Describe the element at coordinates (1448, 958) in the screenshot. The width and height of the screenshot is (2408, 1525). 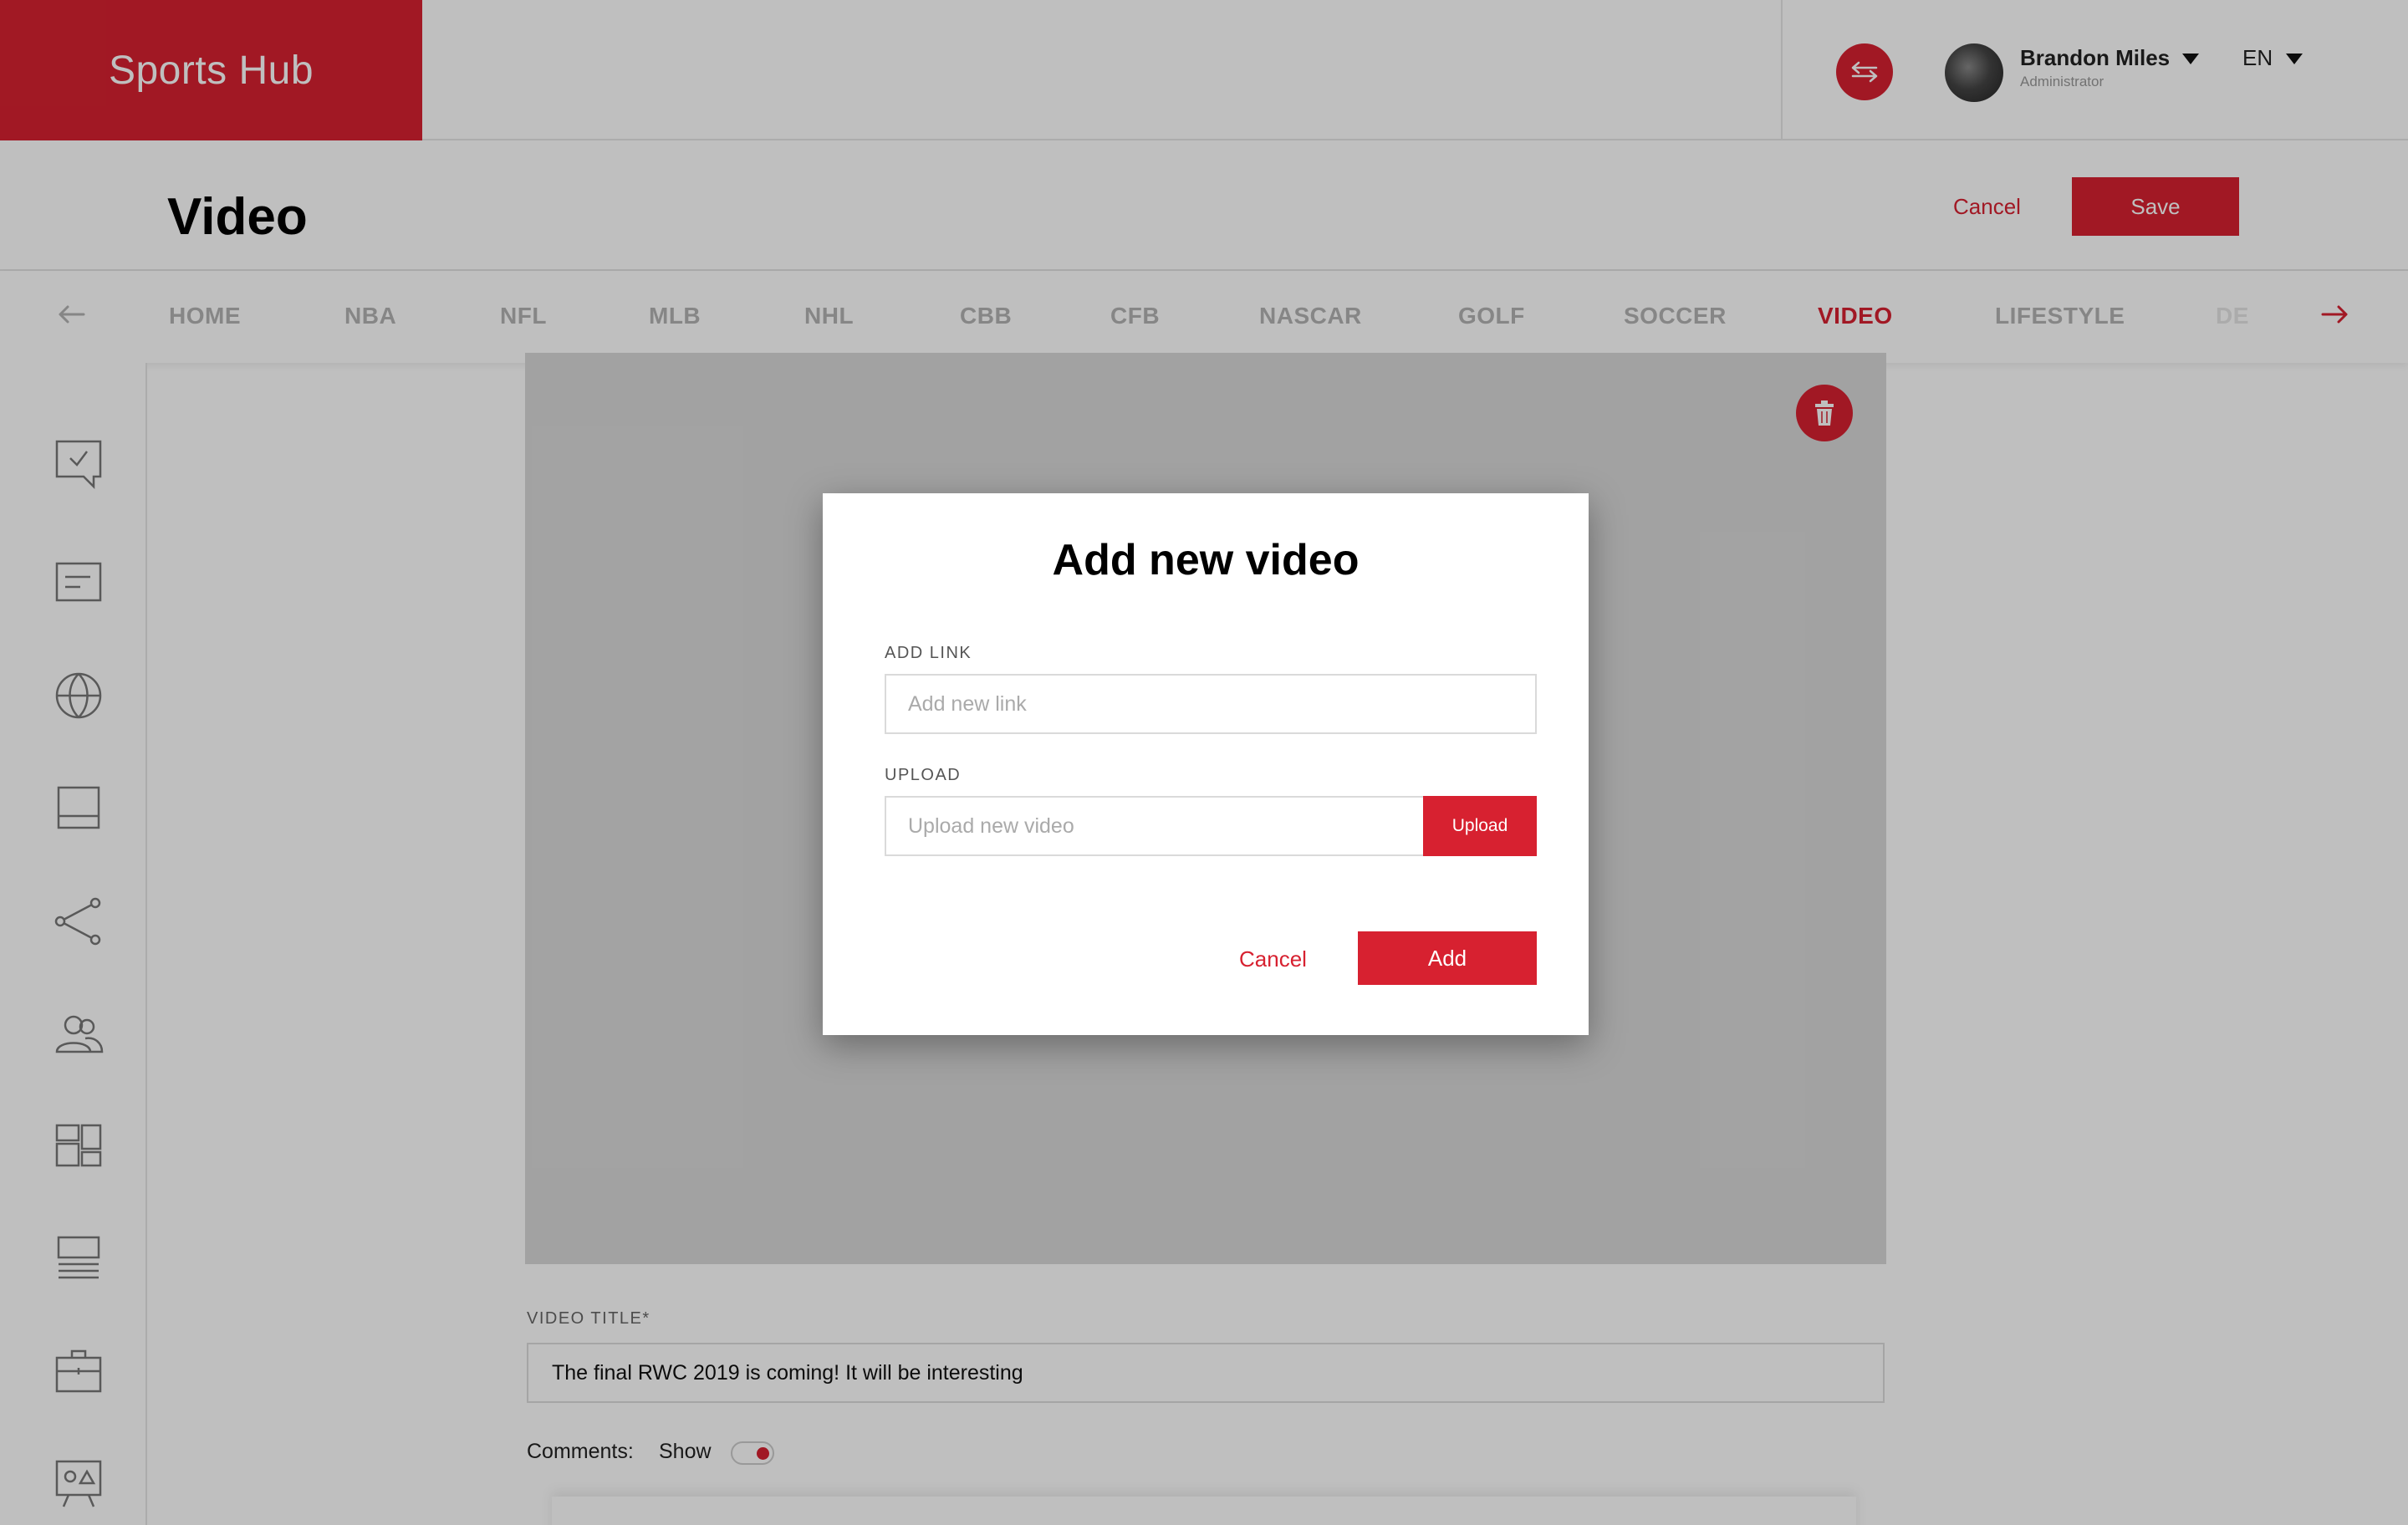
I see `add-button: Add` at that location.